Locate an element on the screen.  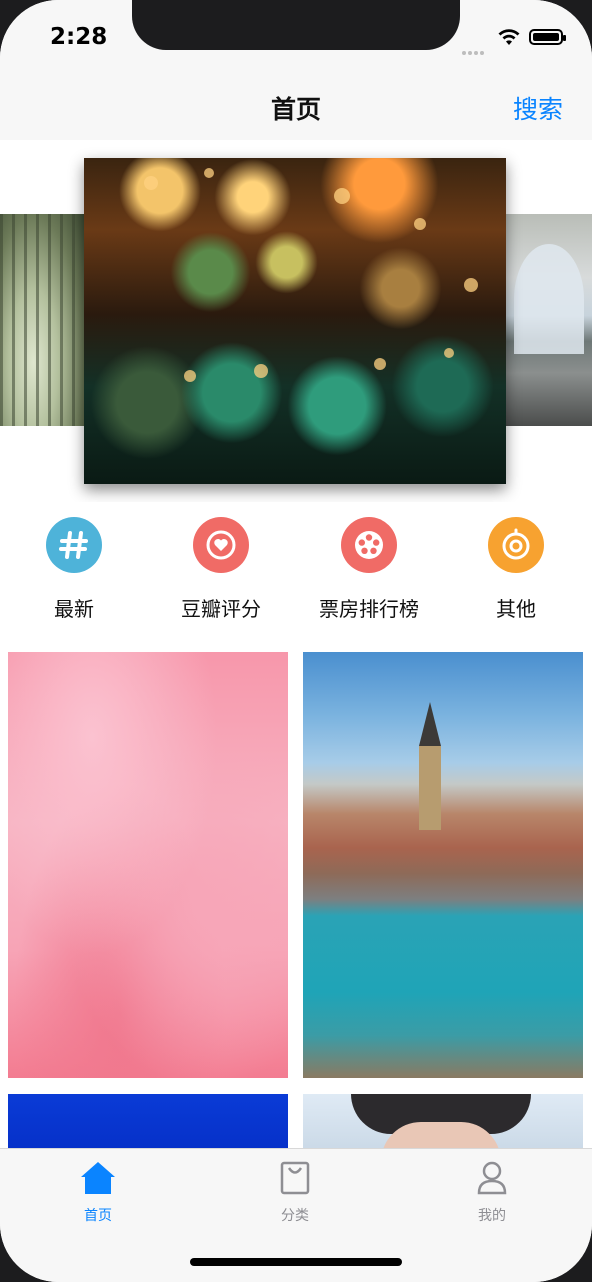
category-other: 其他 is located at coordinates (516, 569).